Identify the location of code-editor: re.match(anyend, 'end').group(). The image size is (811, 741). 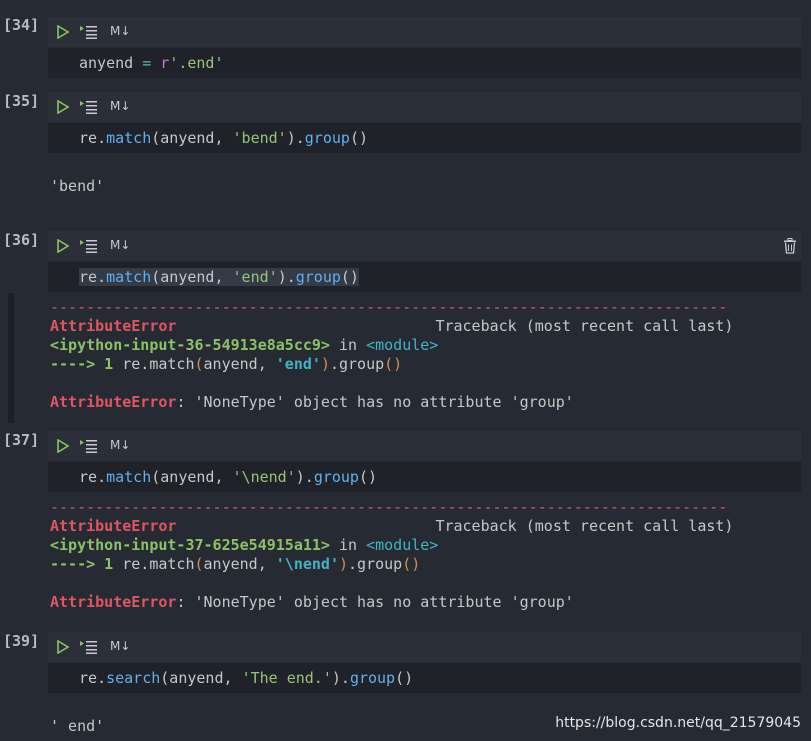
(424, 277).